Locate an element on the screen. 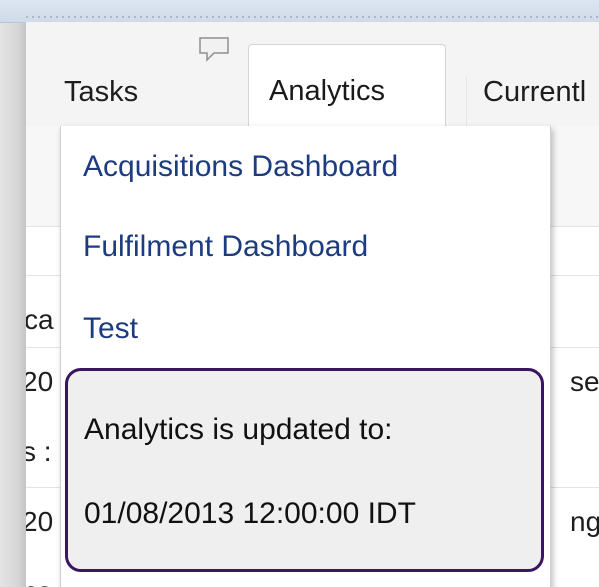 The width and height of the screenshot is (599, 587). comment-icon is located at coordinates (214, 49).